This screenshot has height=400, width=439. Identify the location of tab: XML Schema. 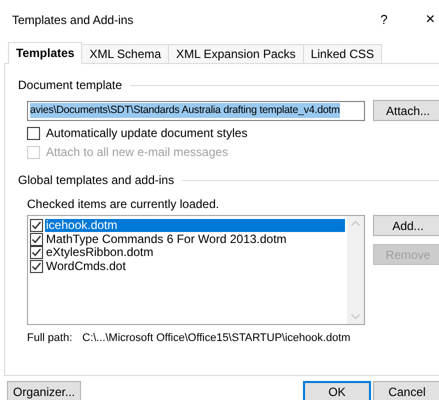
(125, 53).